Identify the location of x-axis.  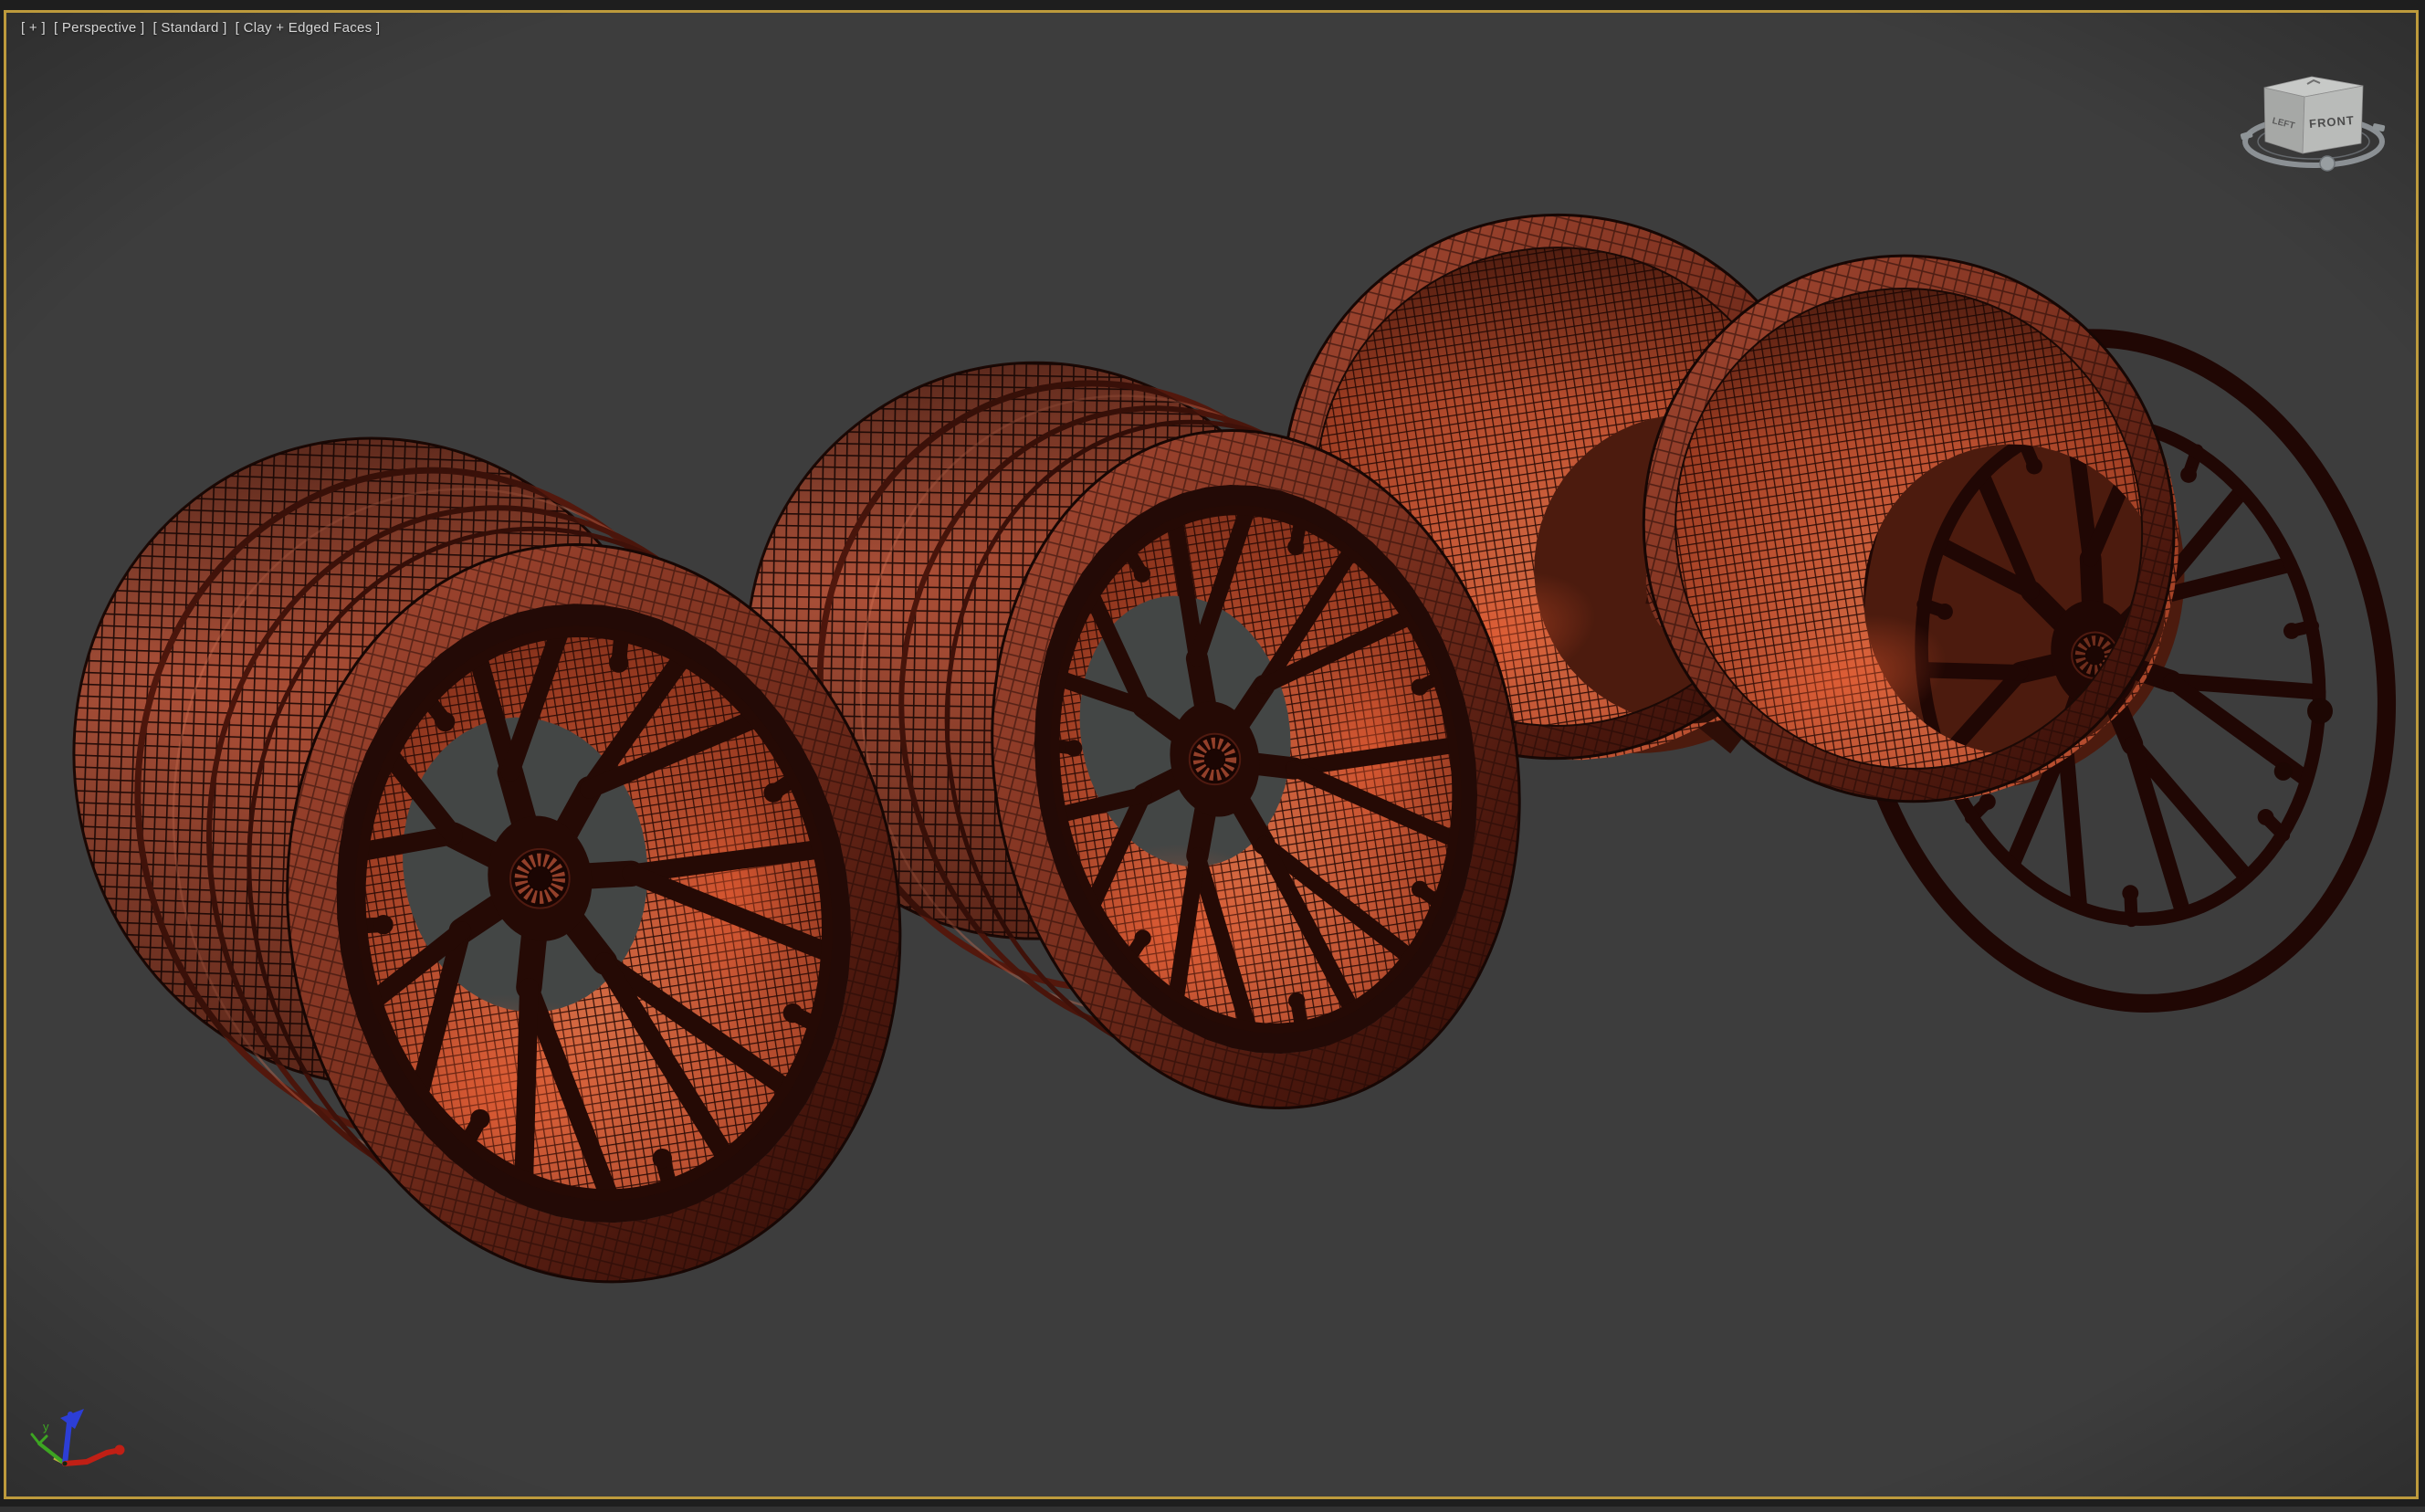
(90, 1457).